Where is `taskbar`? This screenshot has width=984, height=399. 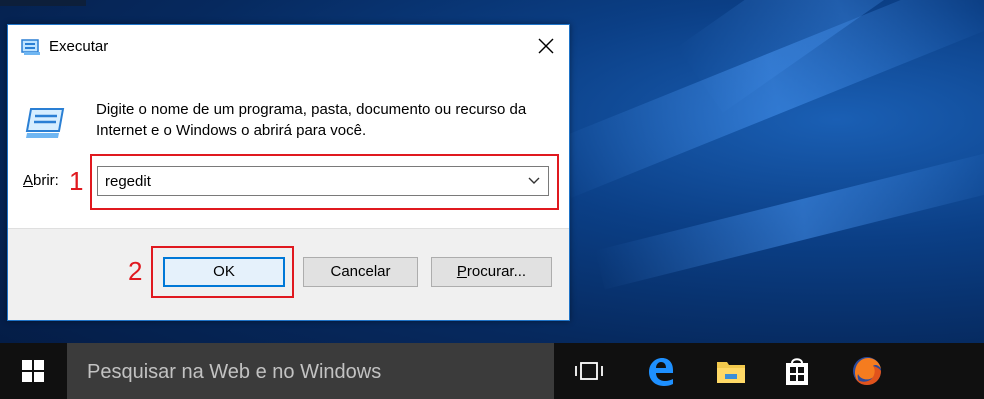 taskbar is located at coordinates (492, 371).